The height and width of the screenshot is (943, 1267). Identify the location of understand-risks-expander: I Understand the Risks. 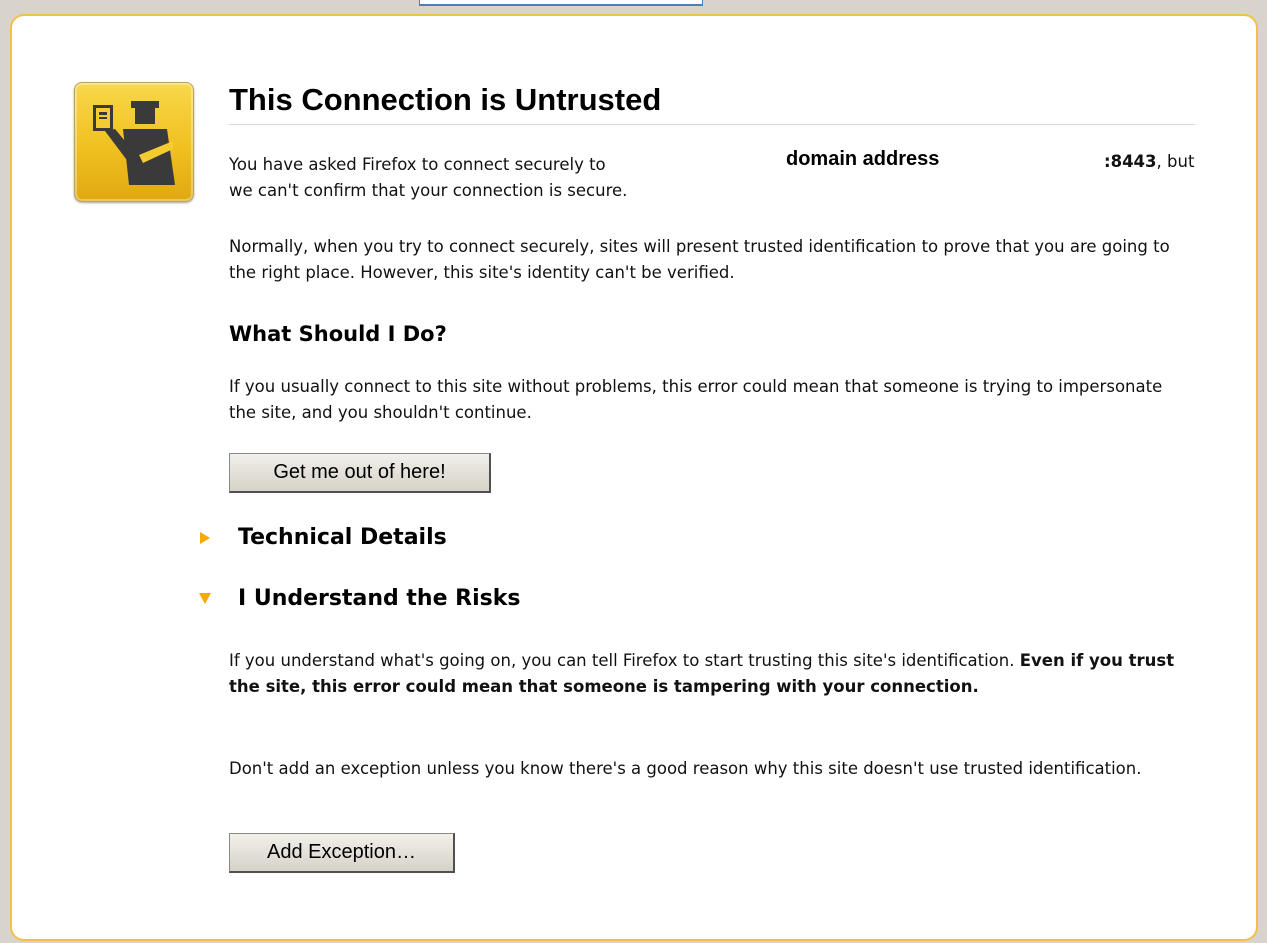
(358, 598).